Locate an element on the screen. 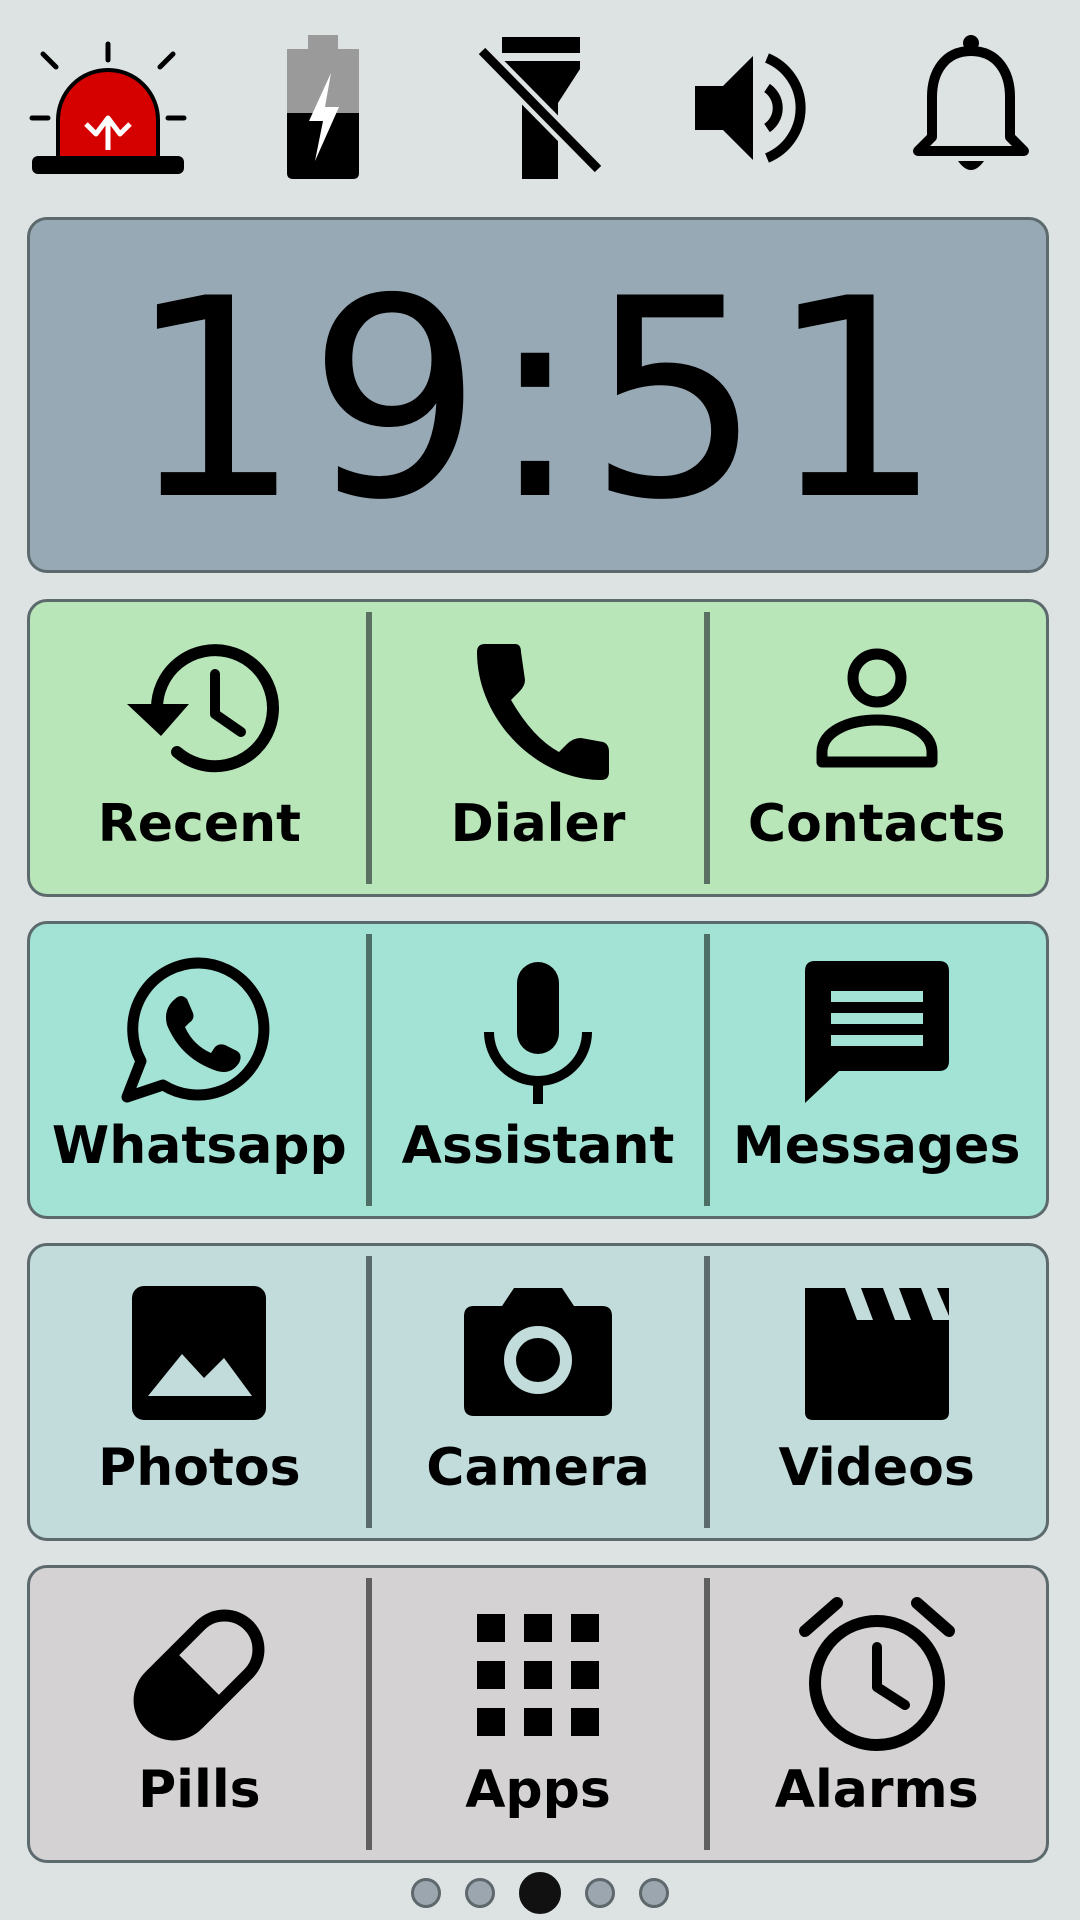 The height and width of the screenshot is (1920, 1080). tile-label: Camera is located at coordinates (538, 1468).